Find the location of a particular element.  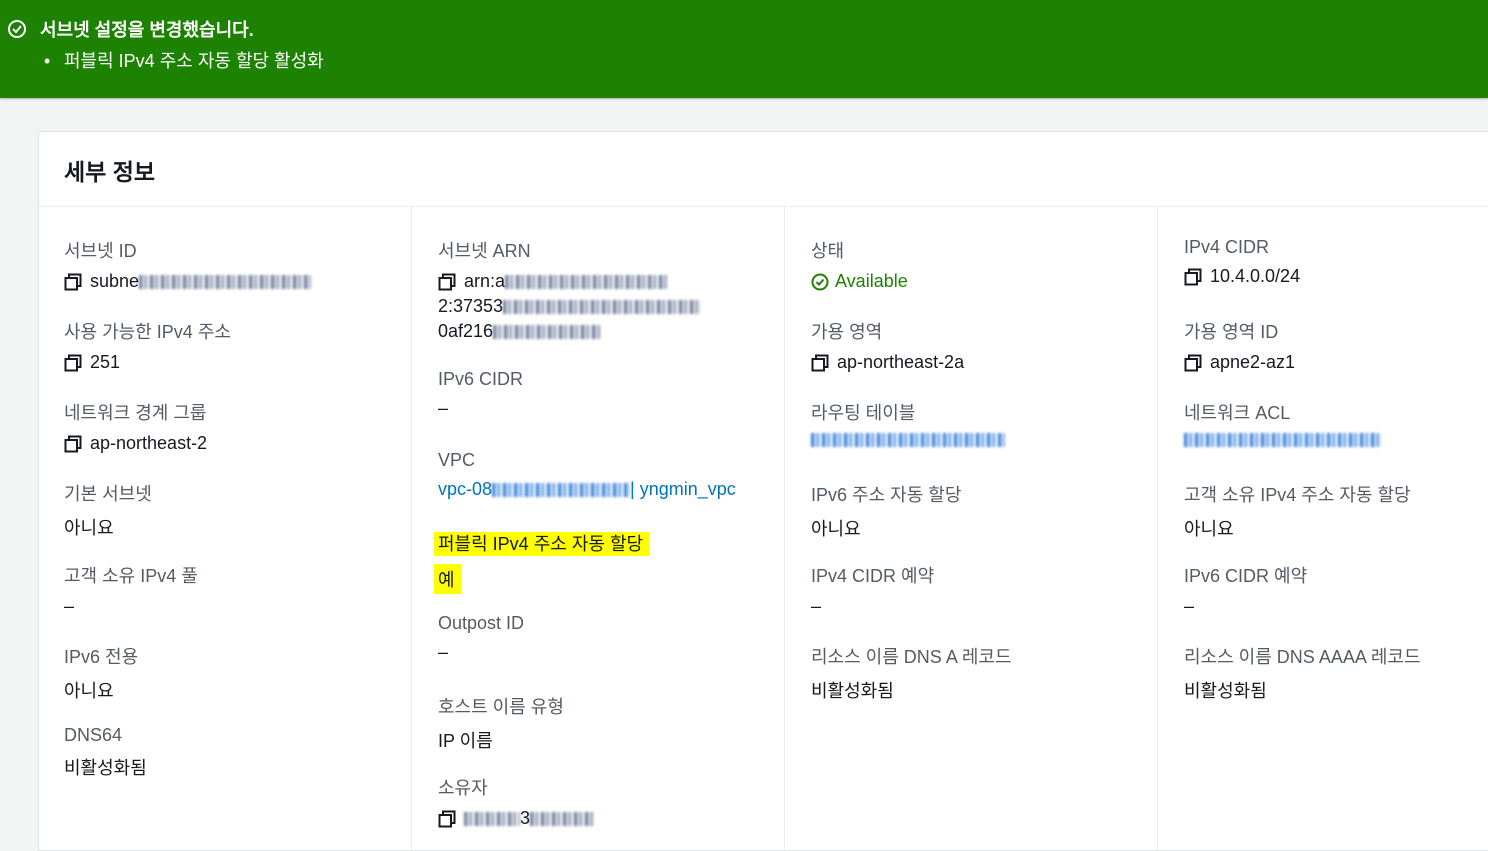

network-border-value-row: ap-northeast-2 is located at coordinates (135, 443).